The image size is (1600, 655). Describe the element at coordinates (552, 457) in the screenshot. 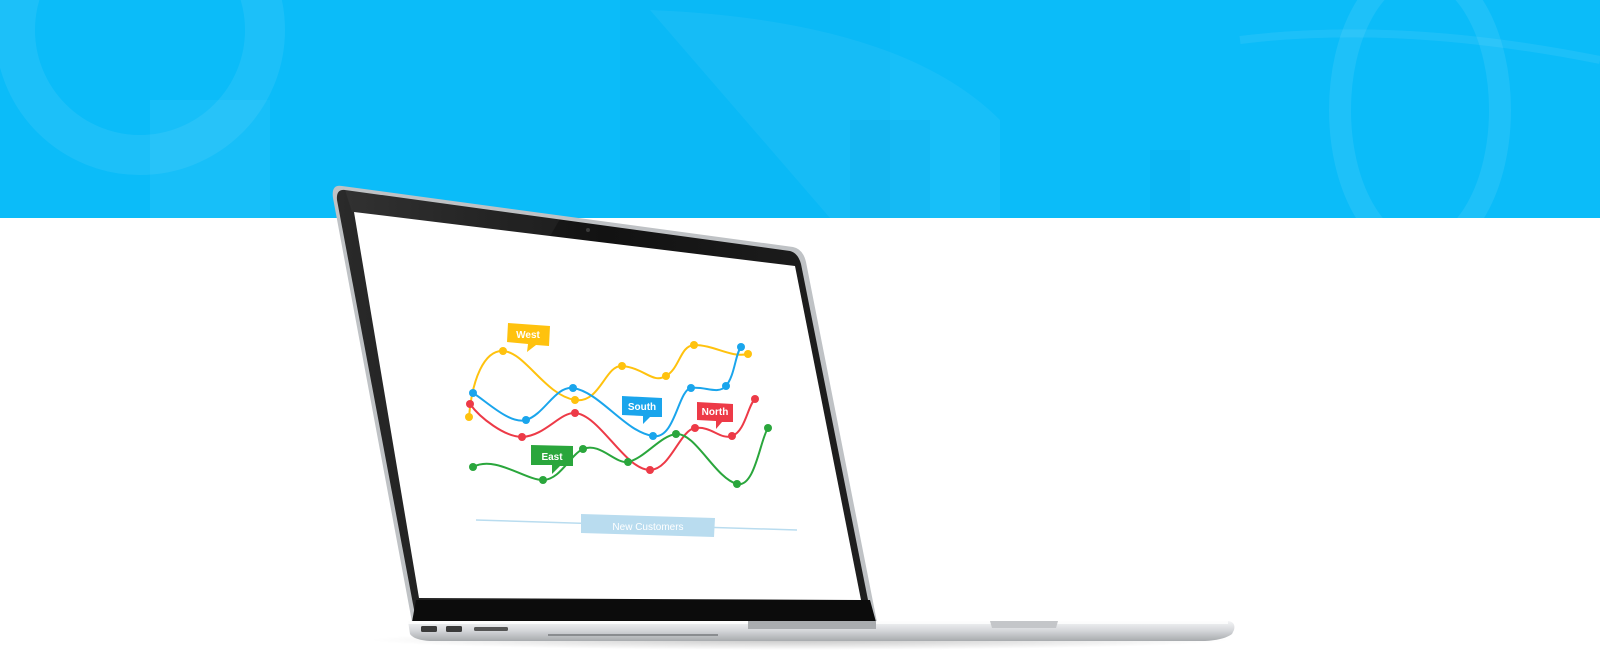

I see `tag-east-label: East` at that location.